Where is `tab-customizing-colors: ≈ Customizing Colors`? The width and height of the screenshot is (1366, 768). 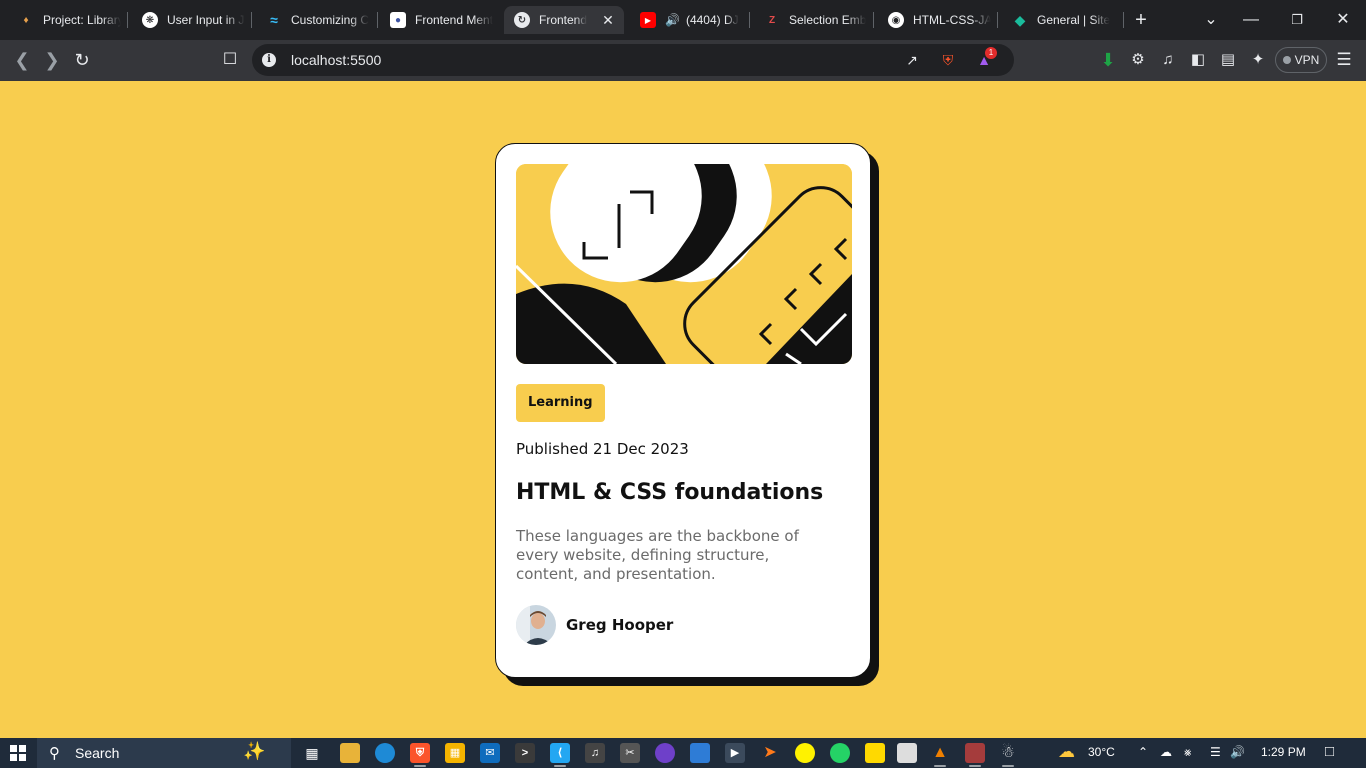
tab-customizing-colors: ≈ Customizing Colors is located at coordinates (315, 20).